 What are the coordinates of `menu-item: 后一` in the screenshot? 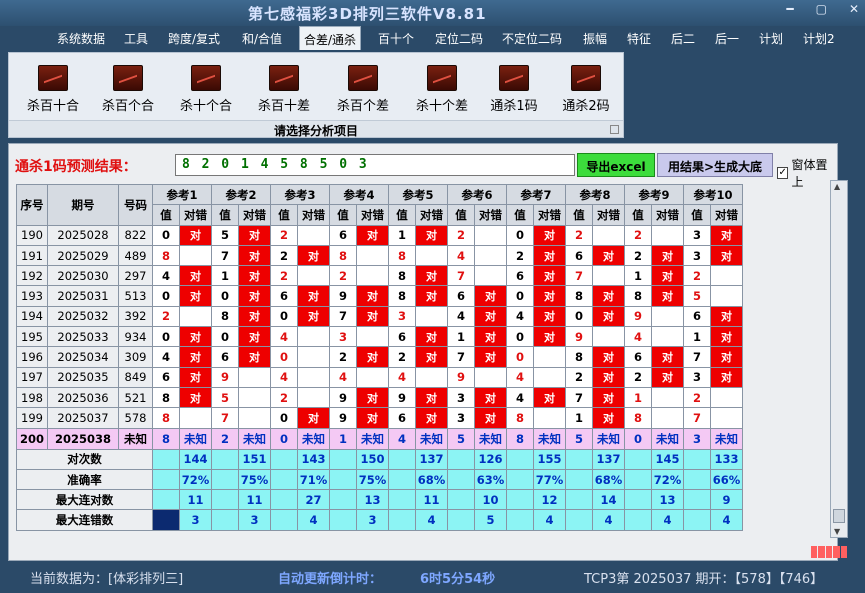 It's located at (727, 38).